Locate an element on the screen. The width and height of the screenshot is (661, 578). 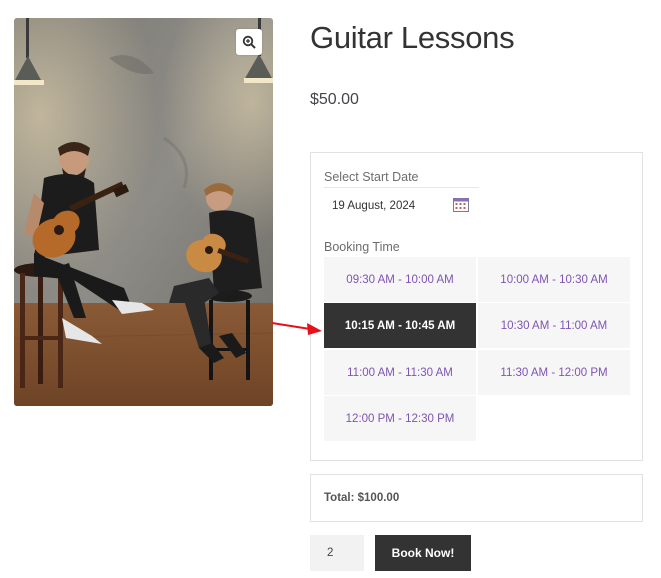
time-slot: 09:30 AM - 10:00 AM is located at coordinates (400, 279).